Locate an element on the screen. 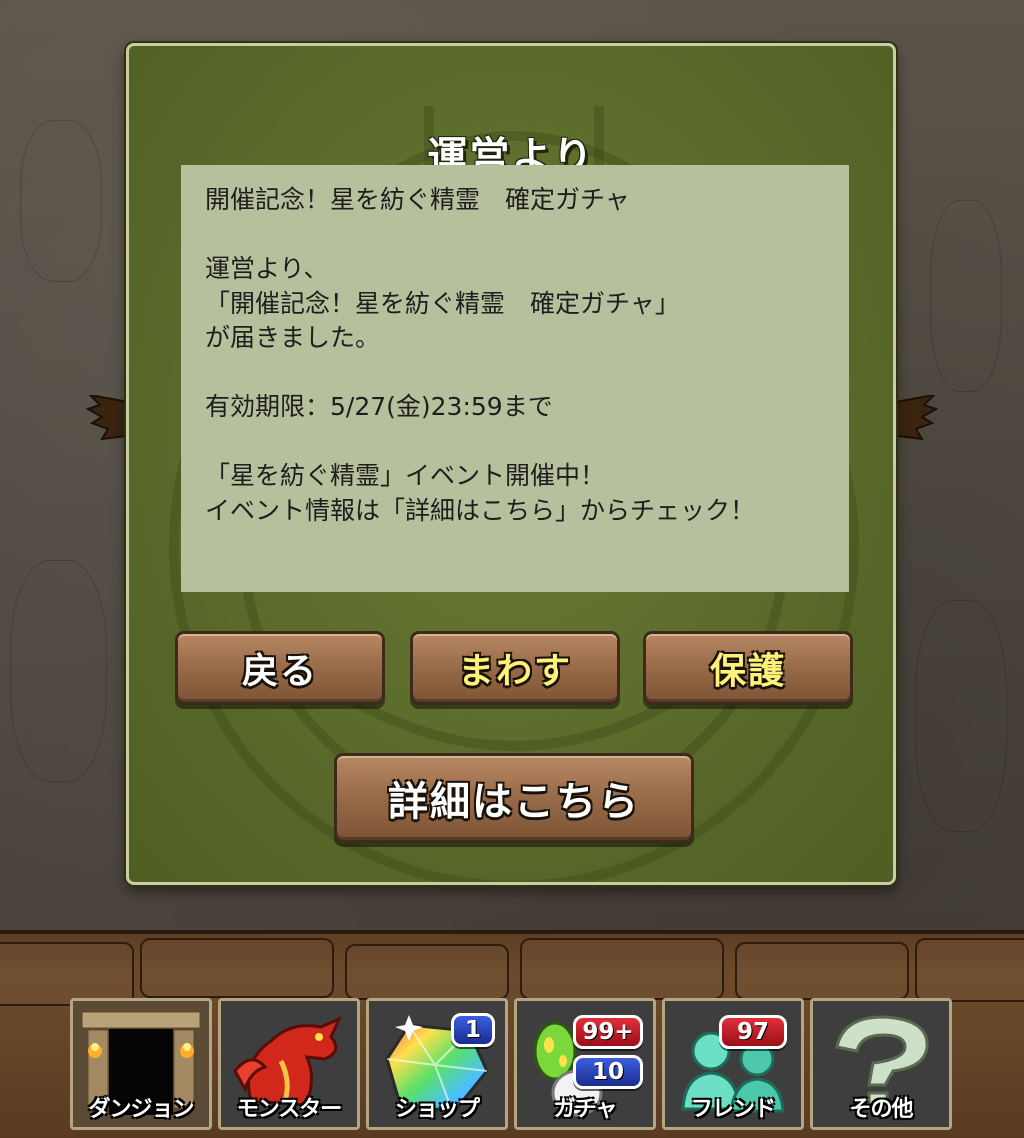  details-button-label: 詳細はこちら is located at coordinates (514, 802).